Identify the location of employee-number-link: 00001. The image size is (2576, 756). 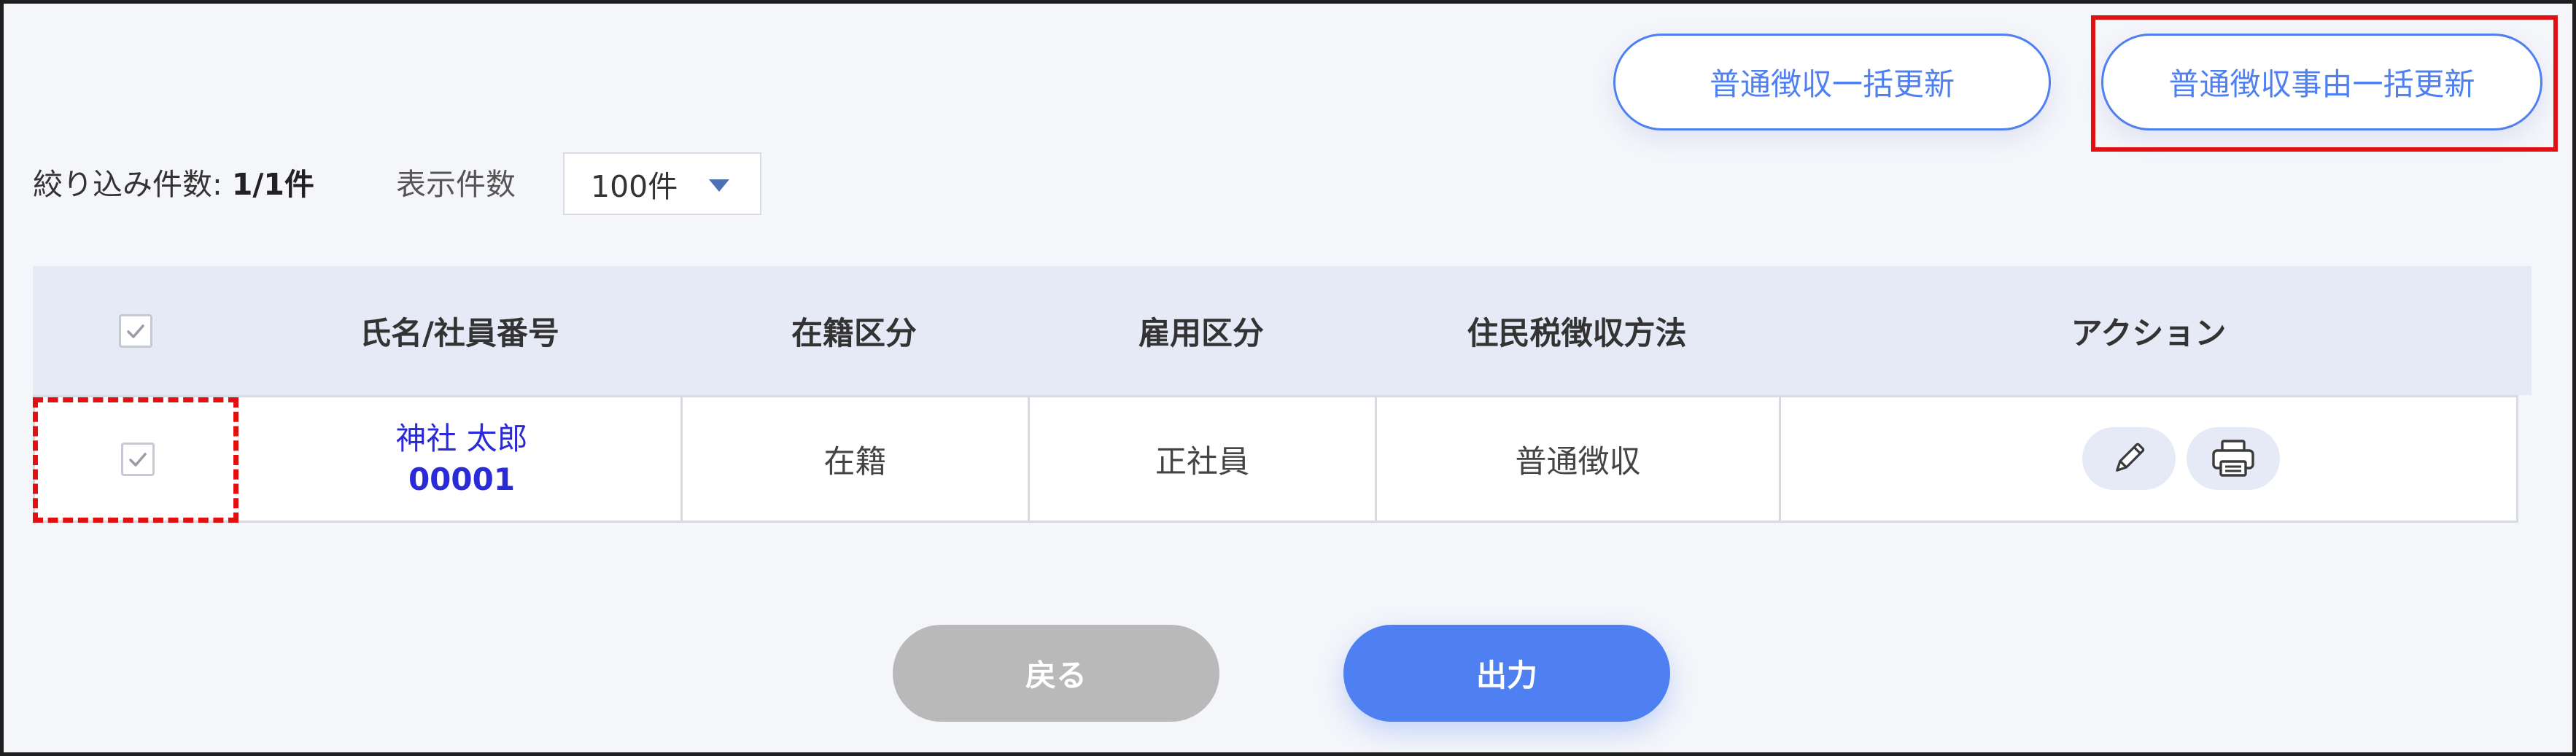
(462, 479).